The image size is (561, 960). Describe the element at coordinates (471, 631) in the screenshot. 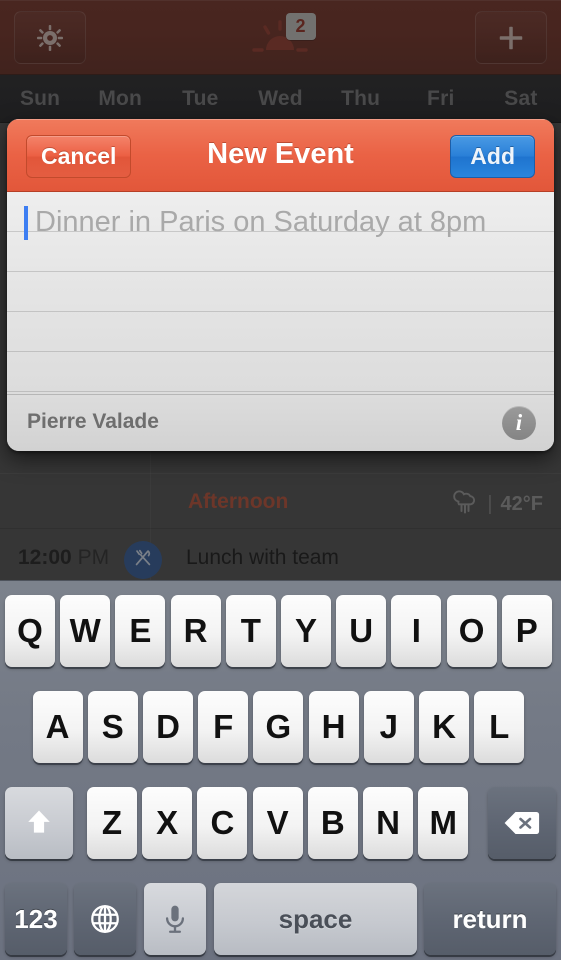

I see `key-o: O` at that location.